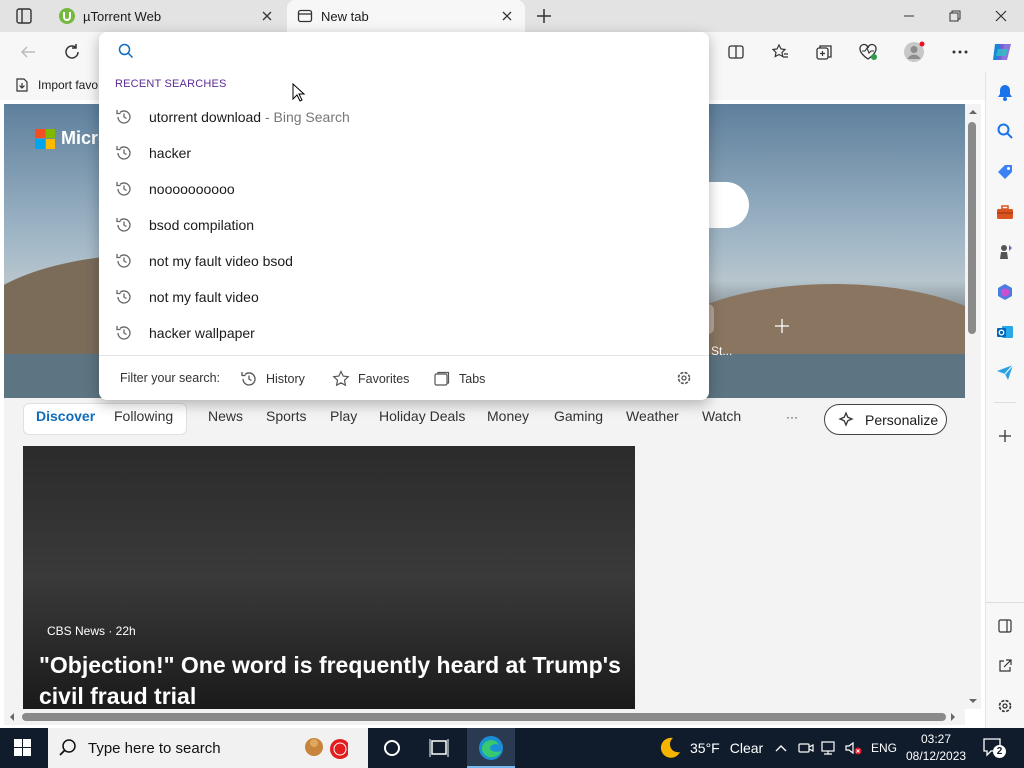  What do you see at coordinates (1005, 372) in the screenshot?
I see `send-button` at bounding box center [1005, 372].